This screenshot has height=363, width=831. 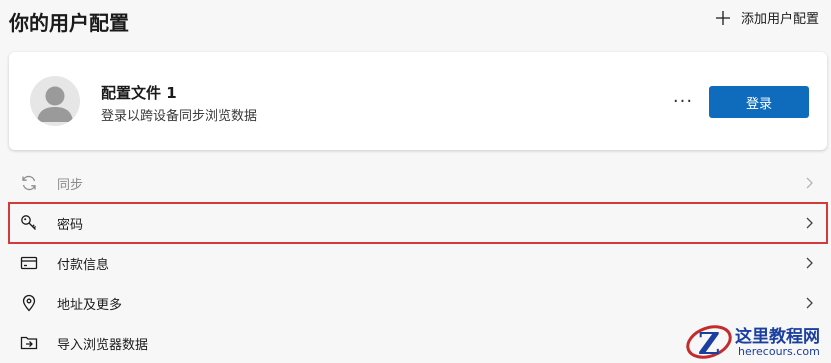 What do you see at coordinates (55, 104) in the screenshot?
I see `person-icon` at bounding box center [55, 104].